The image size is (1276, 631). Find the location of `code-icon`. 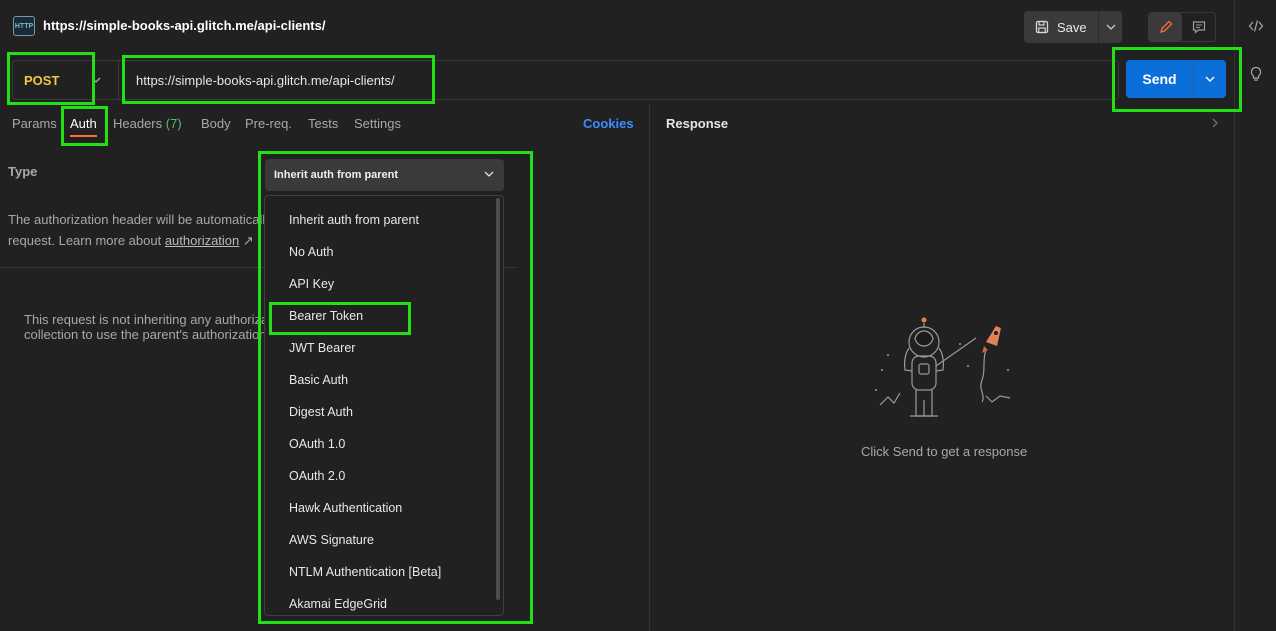

code-icon is located at coordinates (1256, 26).